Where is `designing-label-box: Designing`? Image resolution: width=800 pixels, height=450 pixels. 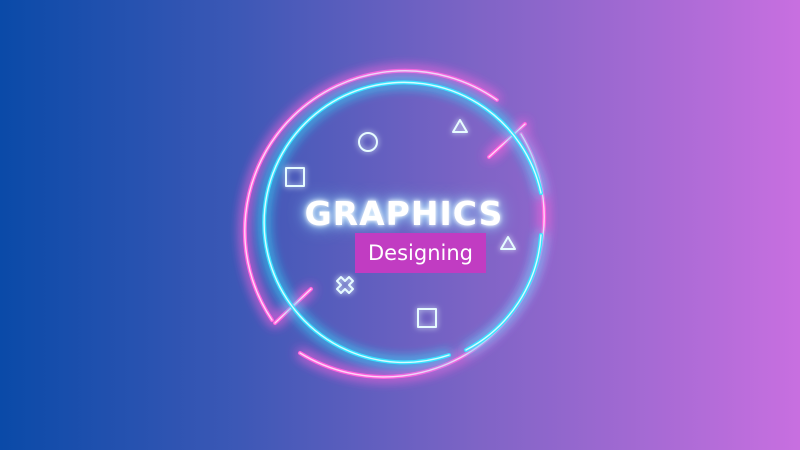
designing-label-box: Designing is located at coordinates (420, 253).